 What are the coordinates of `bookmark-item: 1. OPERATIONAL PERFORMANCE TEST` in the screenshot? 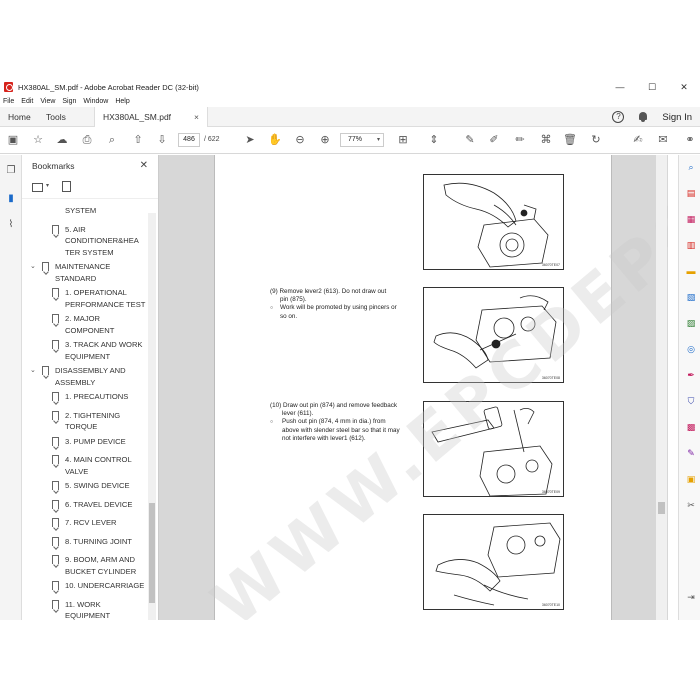 It's located at (84, 298).